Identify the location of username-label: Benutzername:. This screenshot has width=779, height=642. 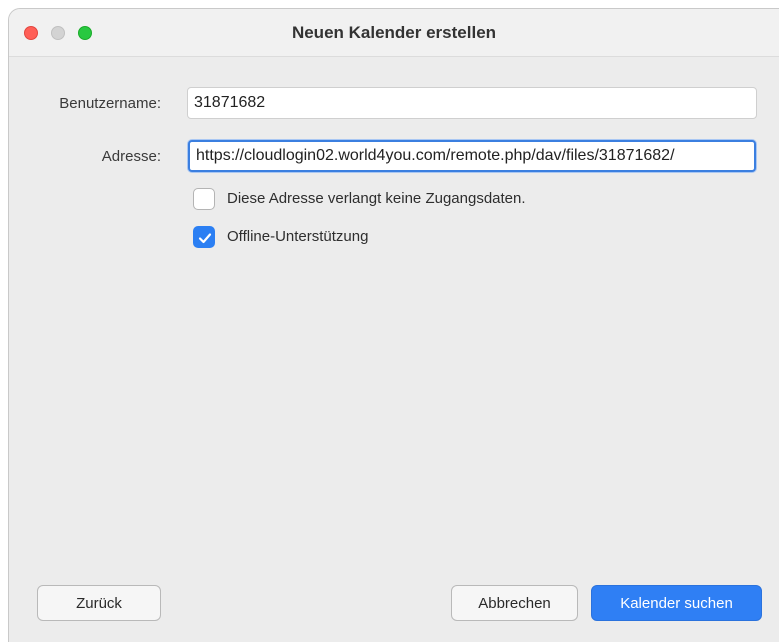
(110, 103).